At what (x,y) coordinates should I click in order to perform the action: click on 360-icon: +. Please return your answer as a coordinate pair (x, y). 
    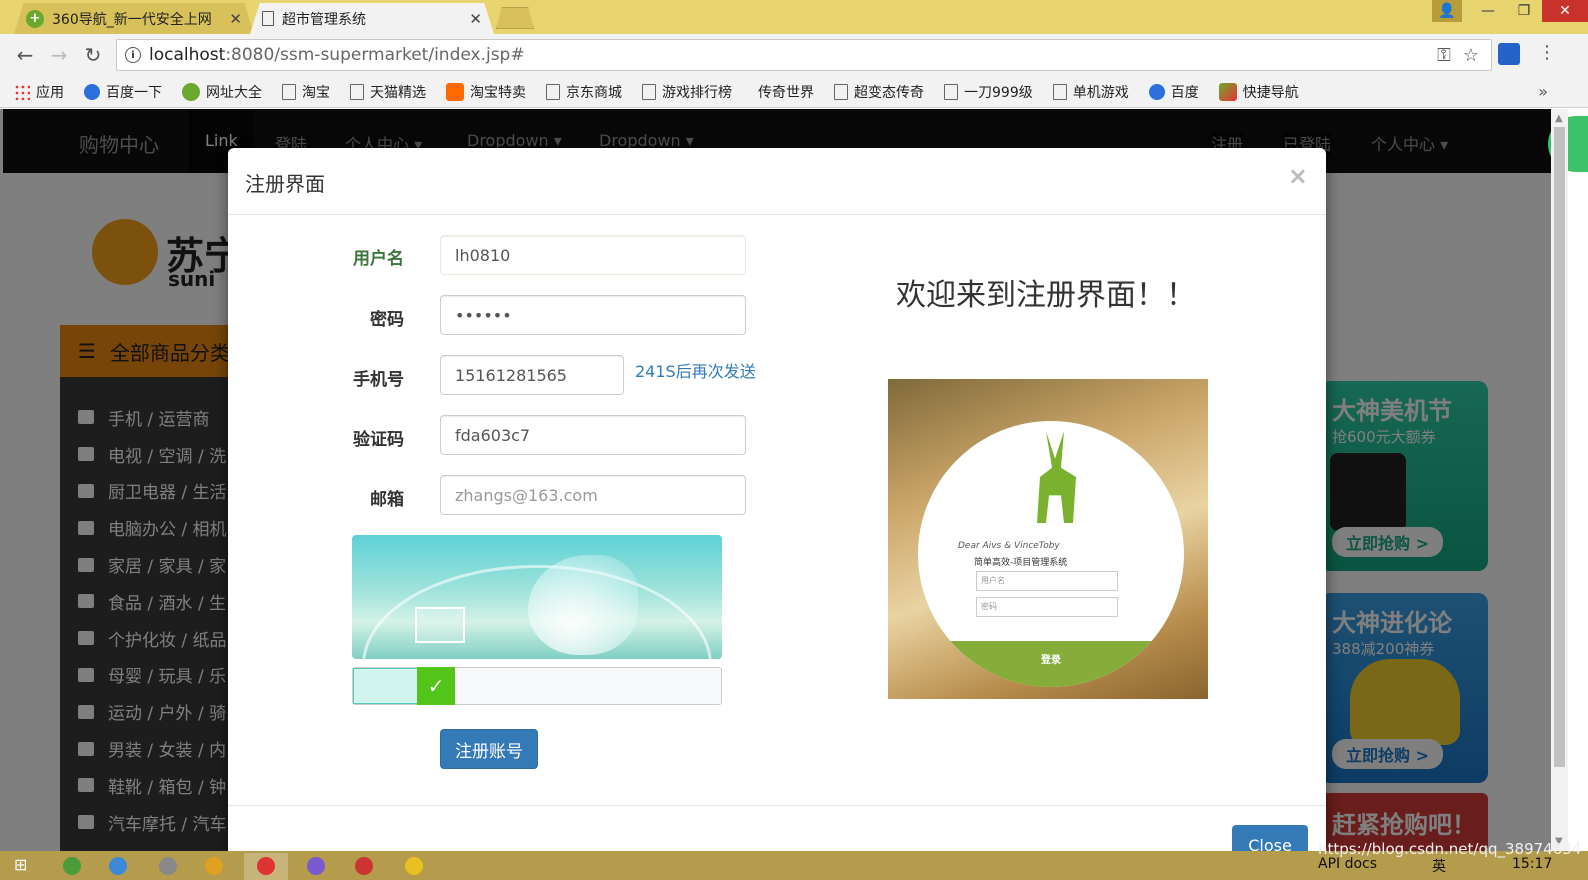
    Looking at the image, I should click on (35, 18).